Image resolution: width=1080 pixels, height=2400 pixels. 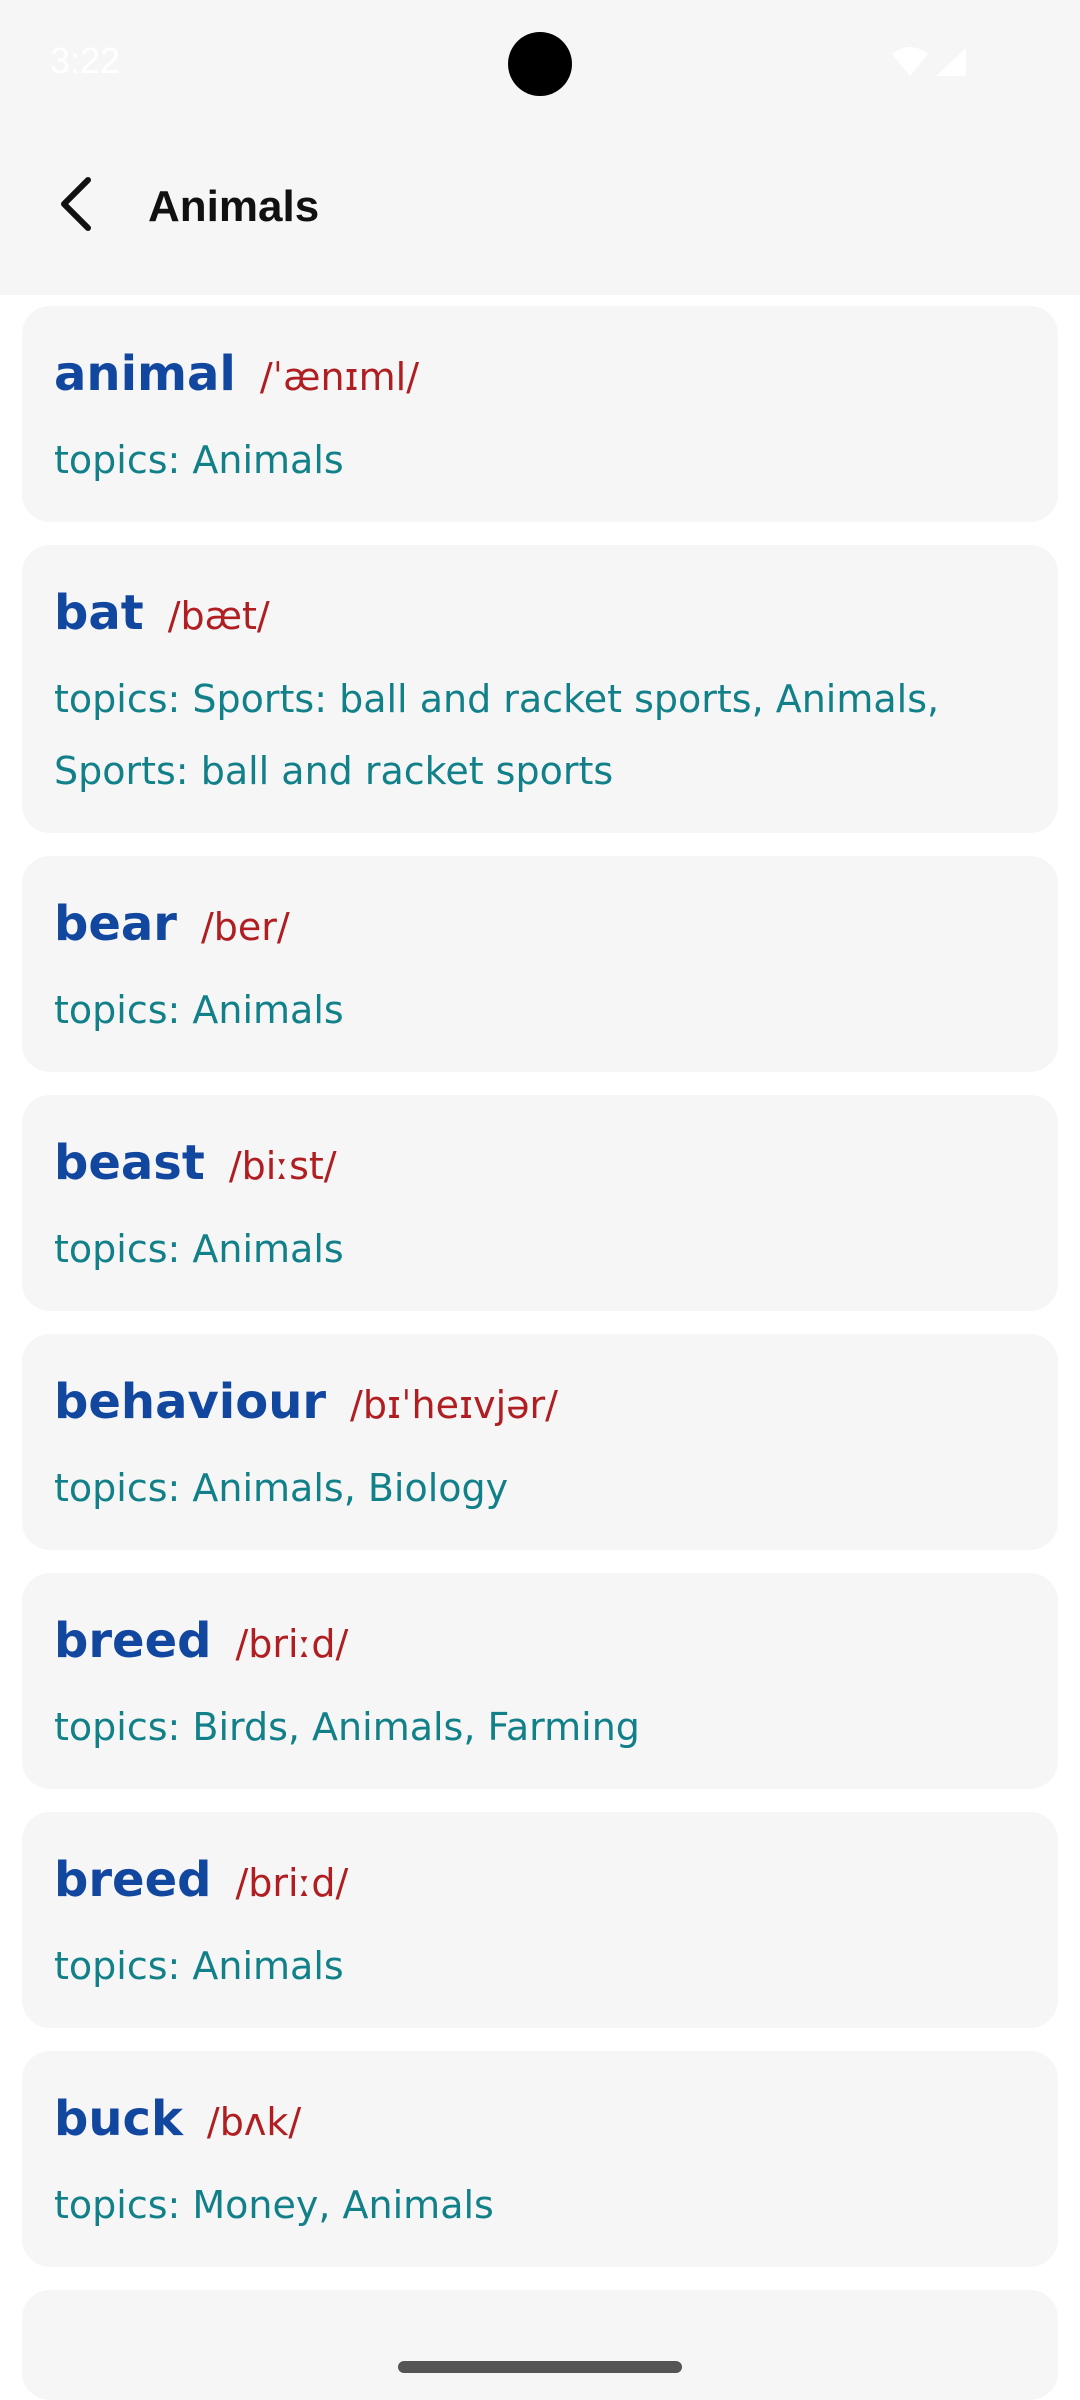 What do you see at coordinates (282, 1166) in the screenshot?
I see `phonetic-text: /biːst/` at bounding box center [282, 1166].